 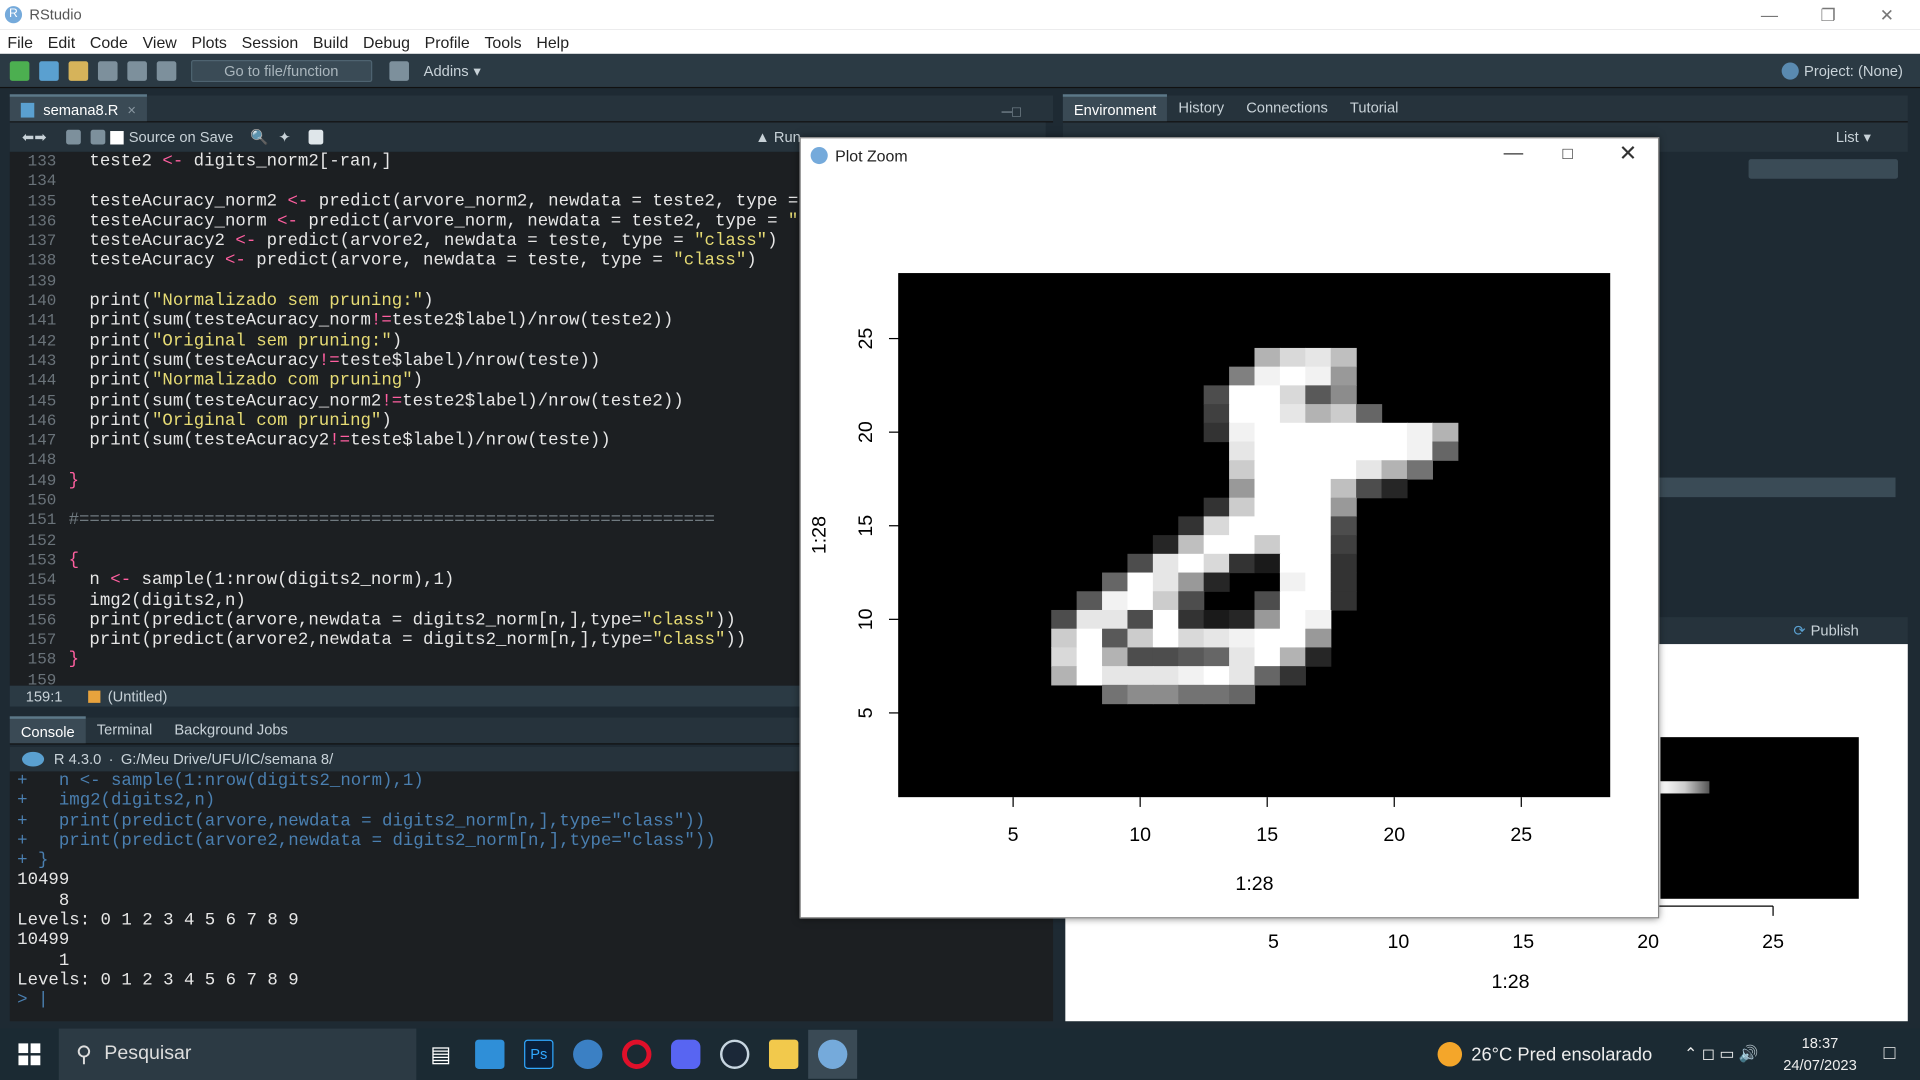 I want to click on tab-connections: Connections, so click(x=1287, y=107).